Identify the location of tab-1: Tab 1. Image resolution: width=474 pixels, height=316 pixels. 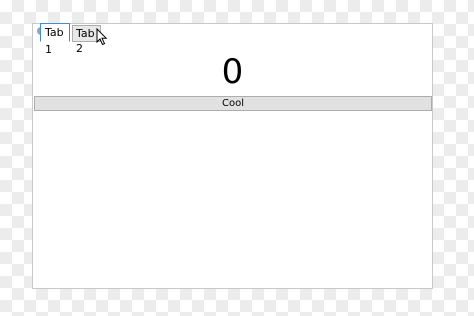
(55, 39).